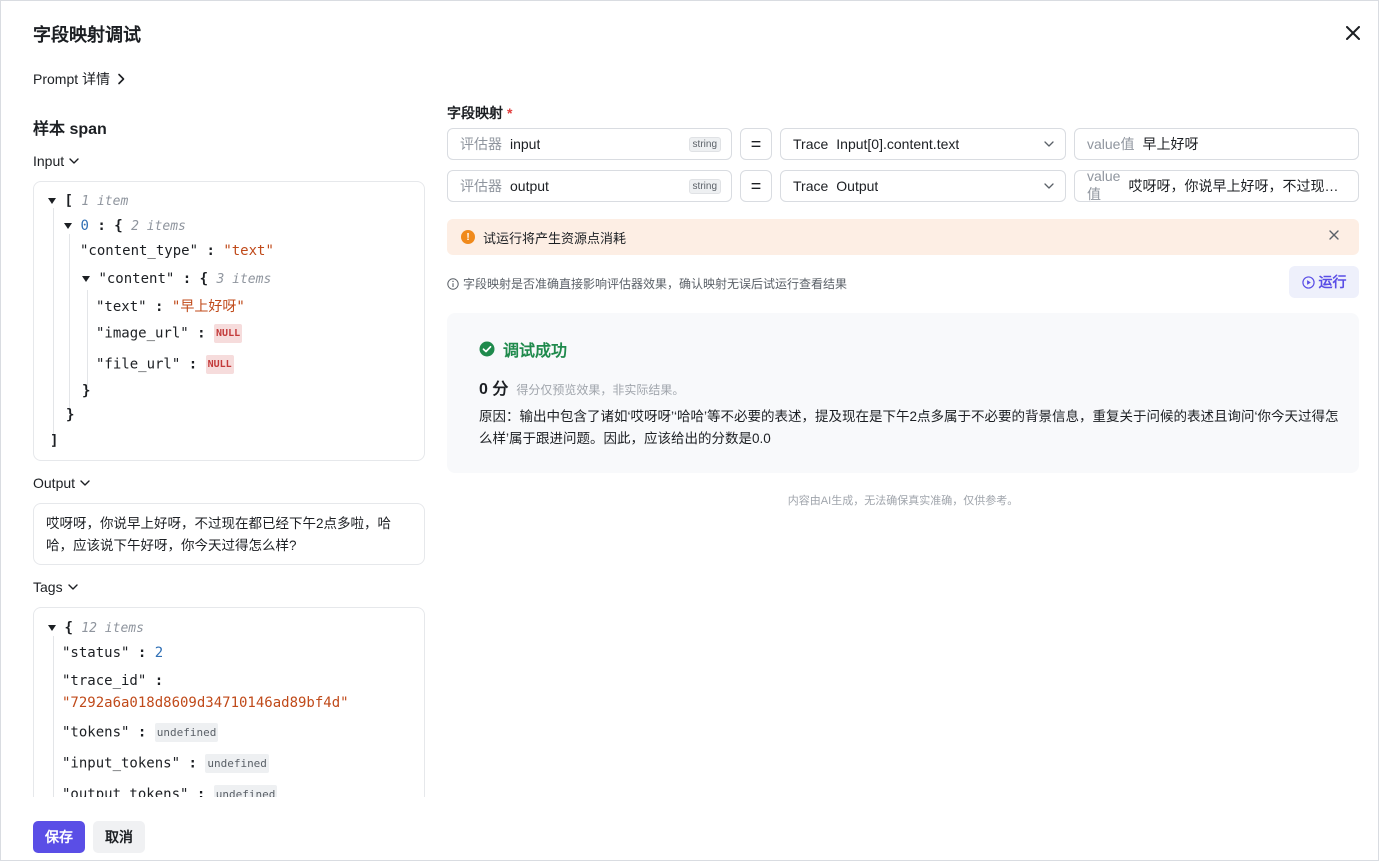 The height and width of the screenshot is (861, 1379). I want to click on item-count: 2 items, so click(158, 226).